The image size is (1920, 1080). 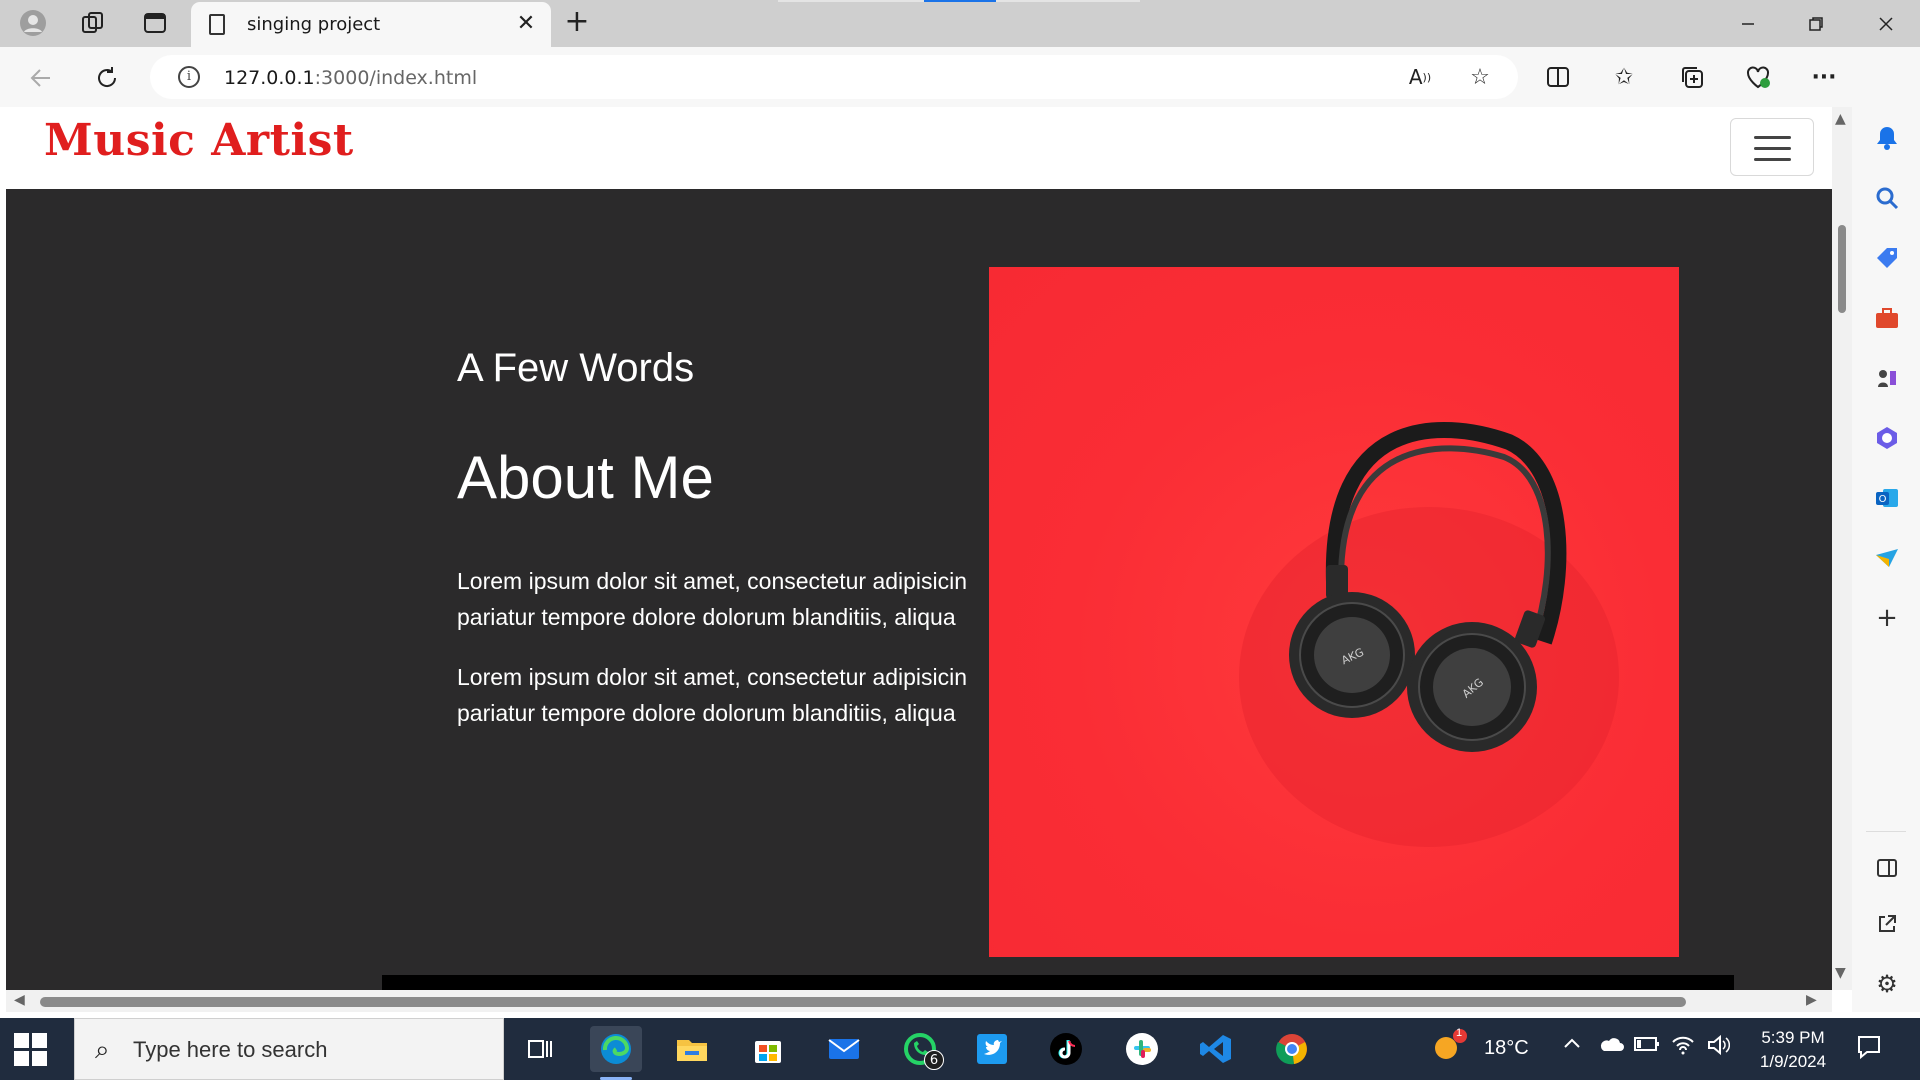 What do you see at coordinates (834, 77) in the screenshot?
I see `url-field: i 127.0.0.1:3000/index.html A)) ☆` at bounding box center [834, 77].